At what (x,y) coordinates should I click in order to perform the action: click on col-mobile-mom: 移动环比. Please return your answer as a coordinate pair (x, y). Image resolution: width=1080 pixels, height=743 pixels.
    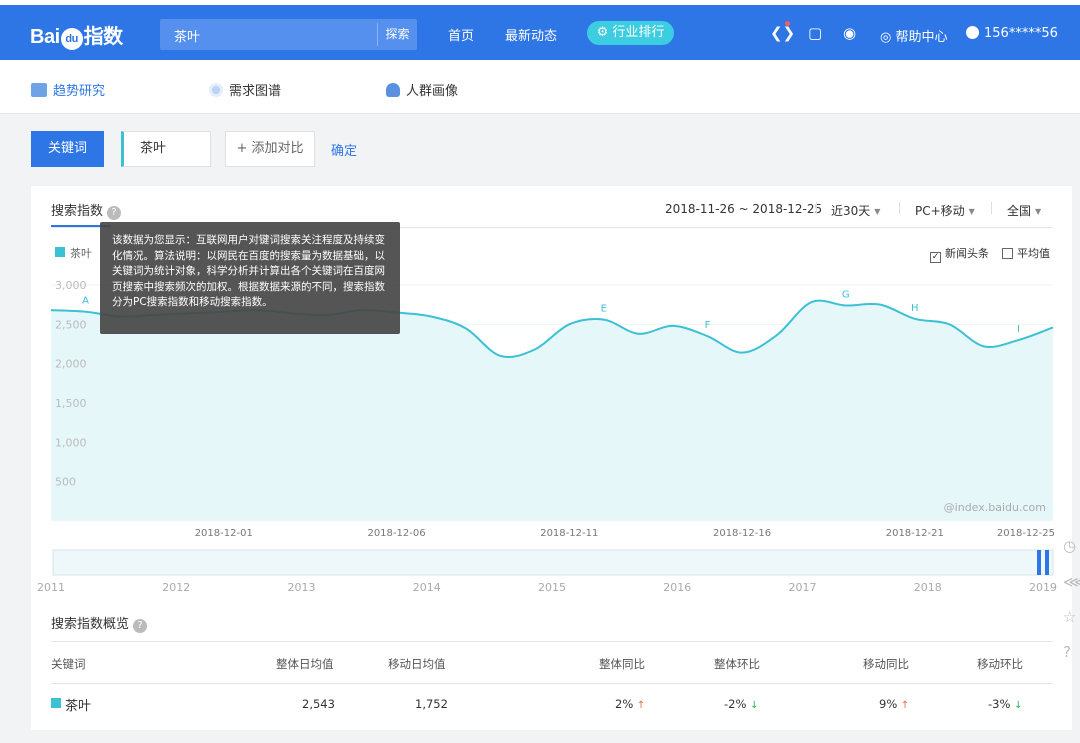
    Looking at the image, I should click on (1000, 664).